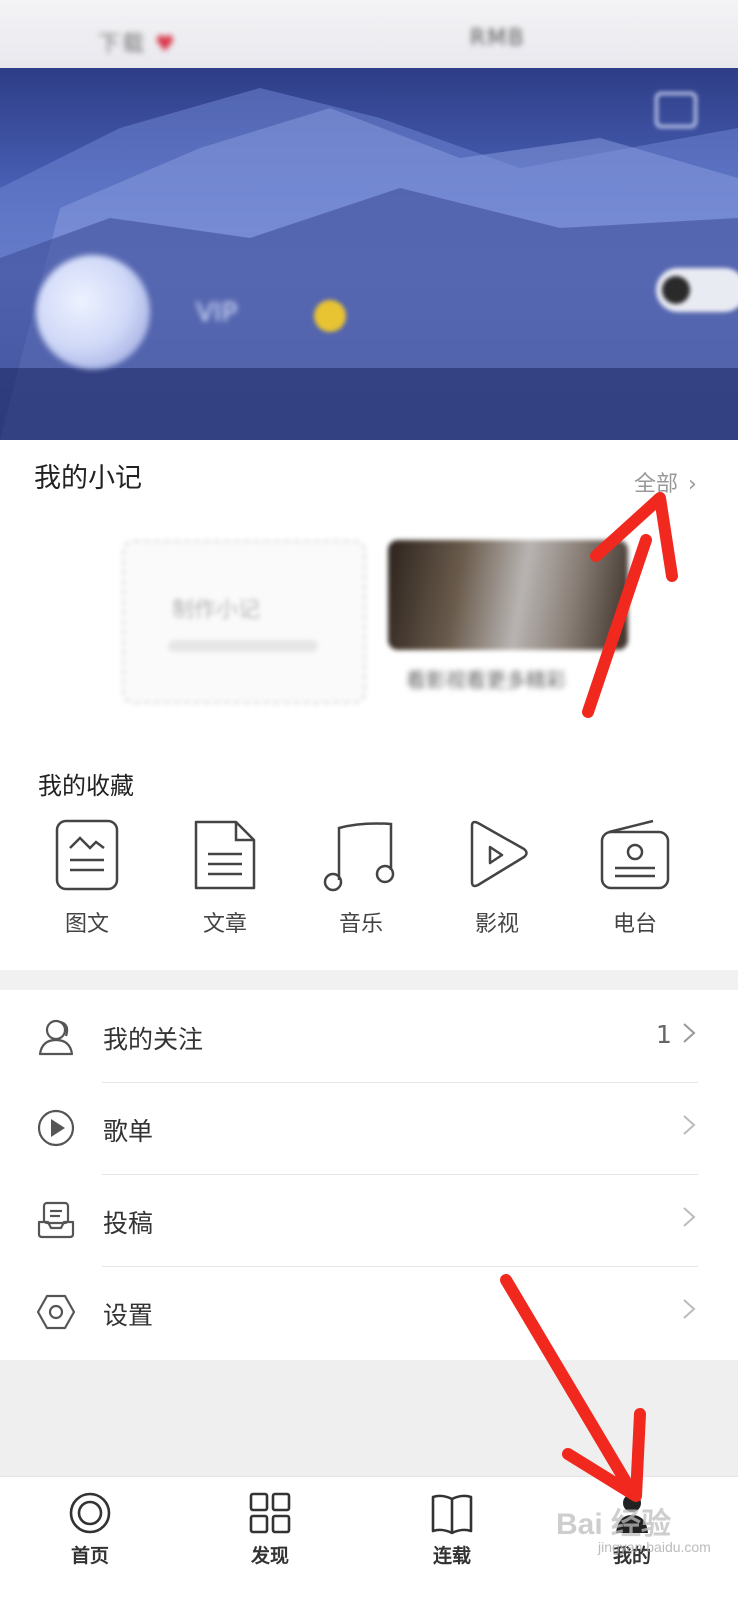 This screenshot has width=738, height=1601. Describe the element at coordinates (56, 1037) in the screenshot. I see `user-follow-icon` at that location.